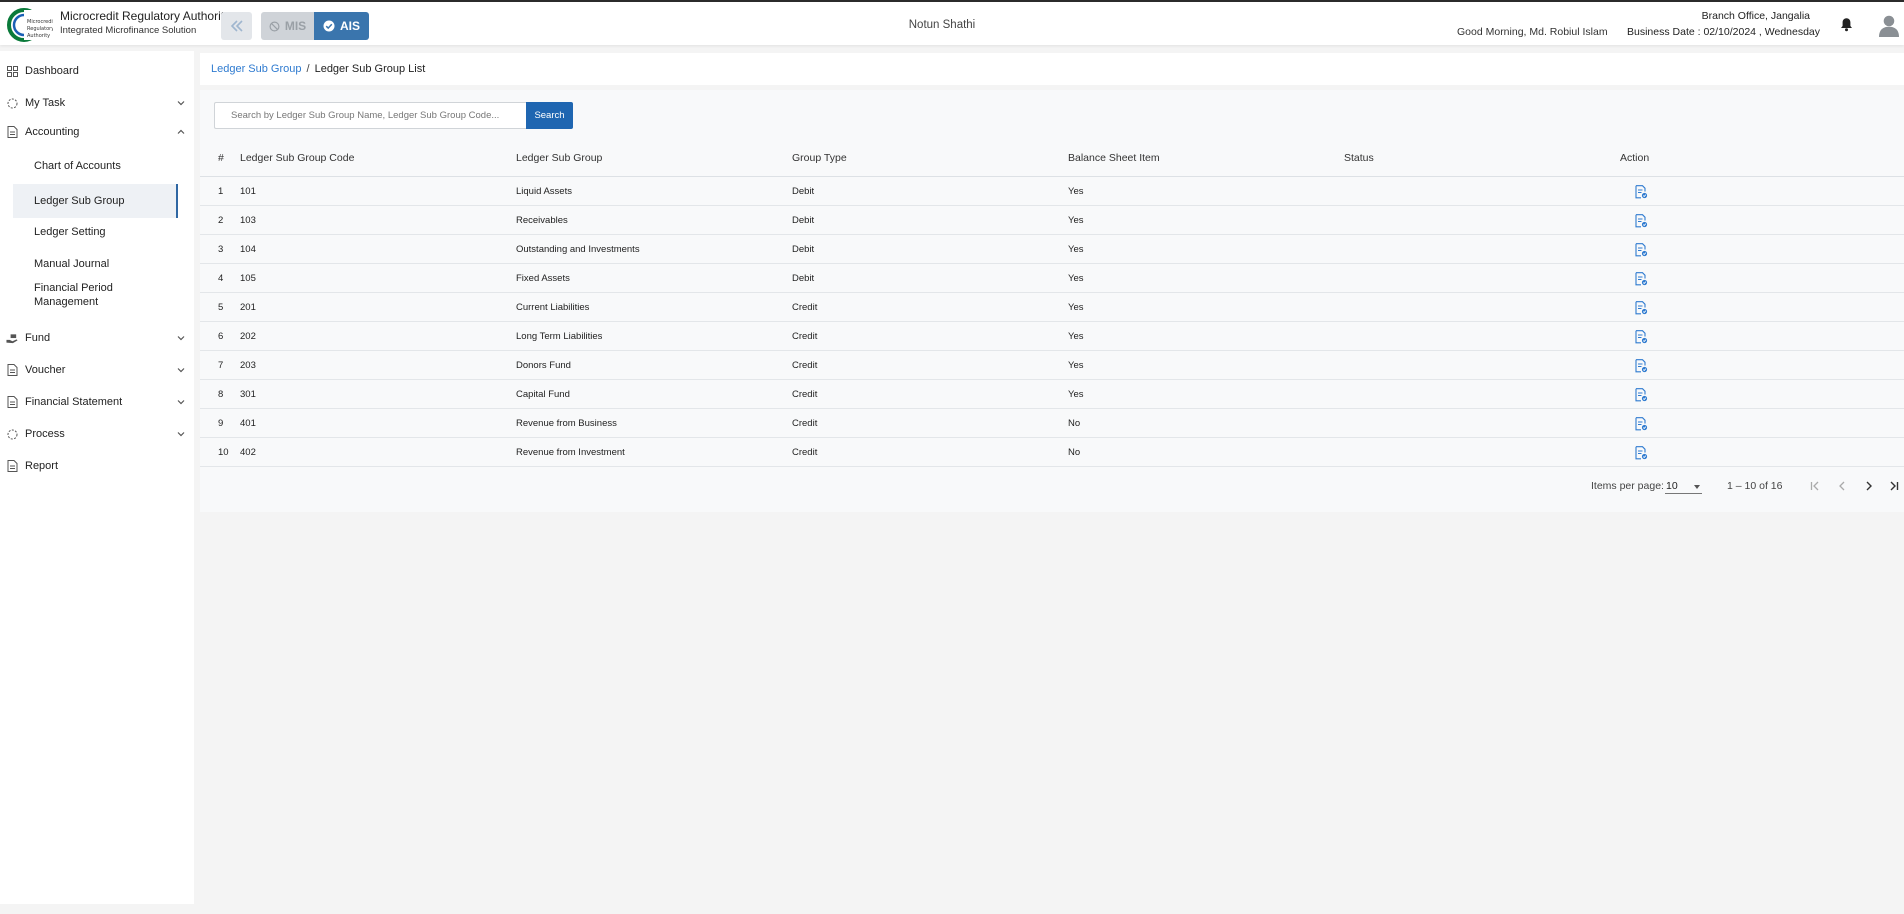  I want to click on dropdown-arrow-icon, so click(1697, 487).